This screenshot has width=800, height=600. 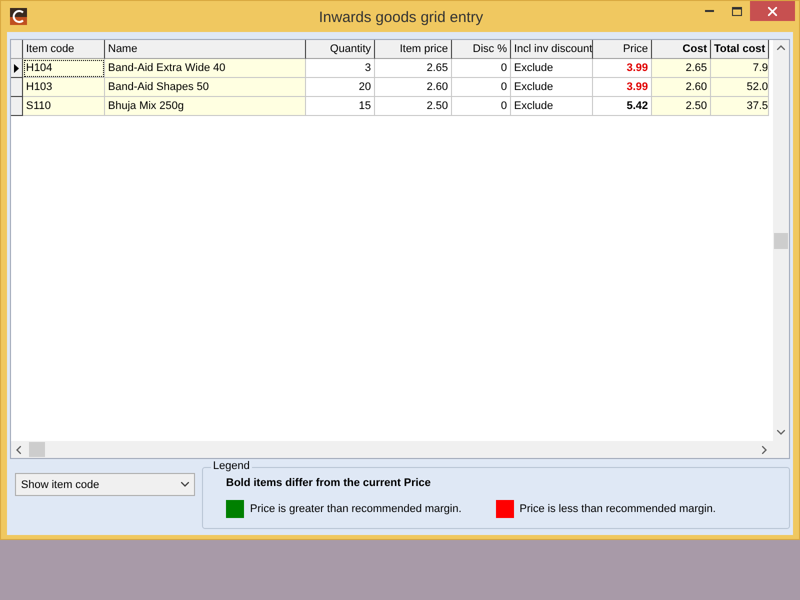 I want to click on table-cell: 52.0, so click(x=740, y=87).